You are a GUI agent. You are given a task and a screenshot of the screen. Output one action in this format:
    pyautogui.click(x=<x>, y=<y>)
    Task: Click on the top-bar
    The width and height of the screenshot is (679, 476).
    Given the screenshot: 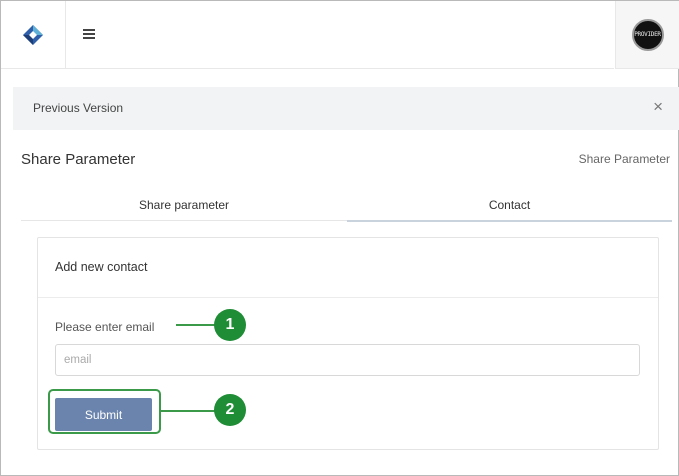 What is the action you would take?
    pyautogui.click(x=340, y=35)
    